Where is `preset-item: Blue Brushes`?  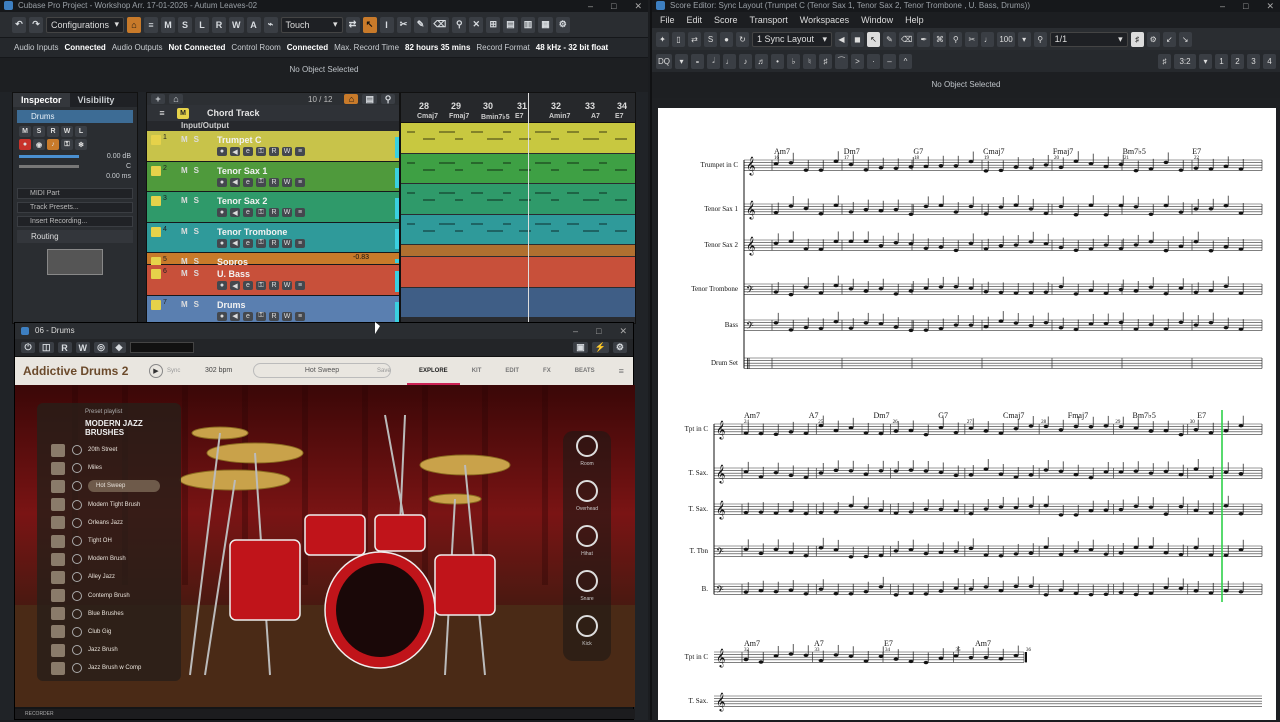
preset-item: Blue Brushes is located at coordinates (109, 614).